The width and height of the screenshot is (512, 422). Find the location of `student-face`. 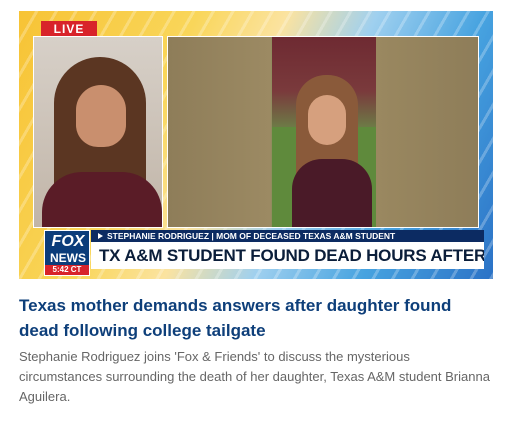

student-face is located at coordinates (327, 120).